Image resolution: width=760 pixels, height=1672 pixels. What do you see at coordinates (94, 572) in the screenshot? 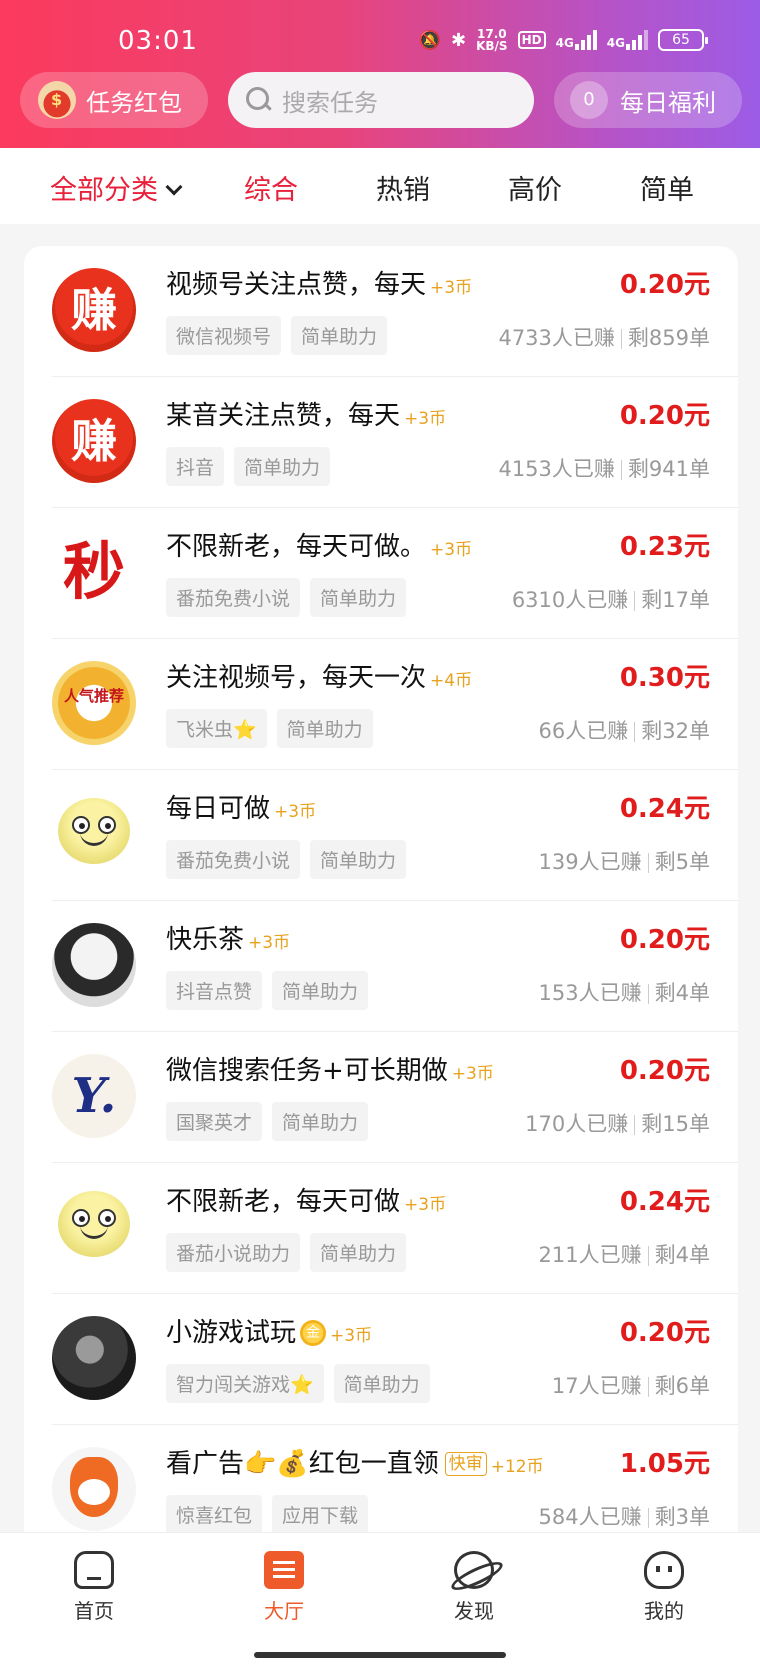
I see `miao-icon: 秒` at bounding box center [94, 572].